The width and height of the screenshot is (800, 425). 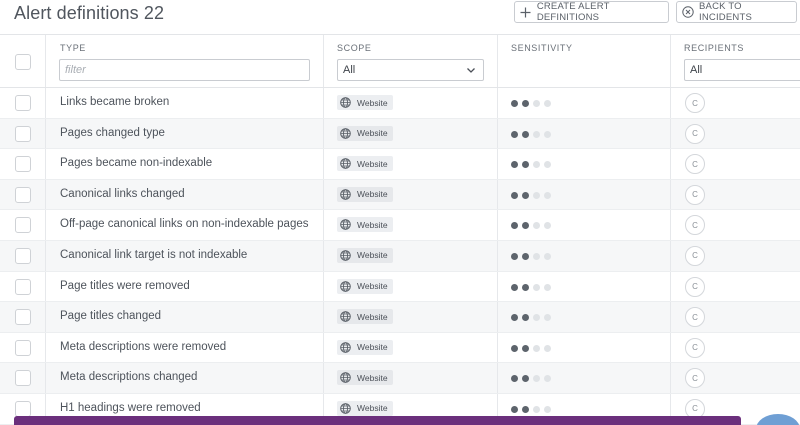 What do you see at coordinates (122, 193) in the screenshot?
I see `alert-type: Canonical links changed` at bounding box center [122, 193].